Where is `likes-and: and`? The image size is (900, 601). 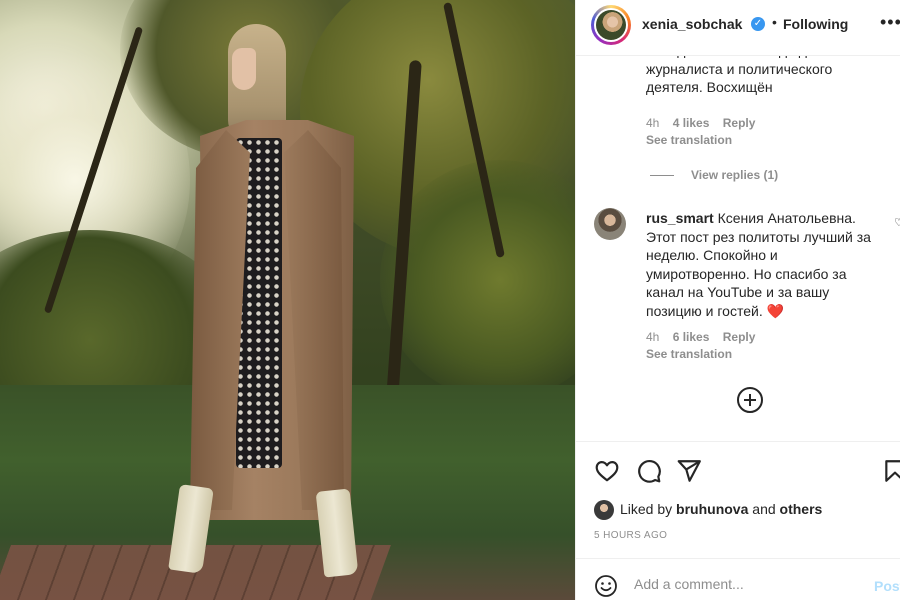
likes-and: and is located at coordinates (764, 509).